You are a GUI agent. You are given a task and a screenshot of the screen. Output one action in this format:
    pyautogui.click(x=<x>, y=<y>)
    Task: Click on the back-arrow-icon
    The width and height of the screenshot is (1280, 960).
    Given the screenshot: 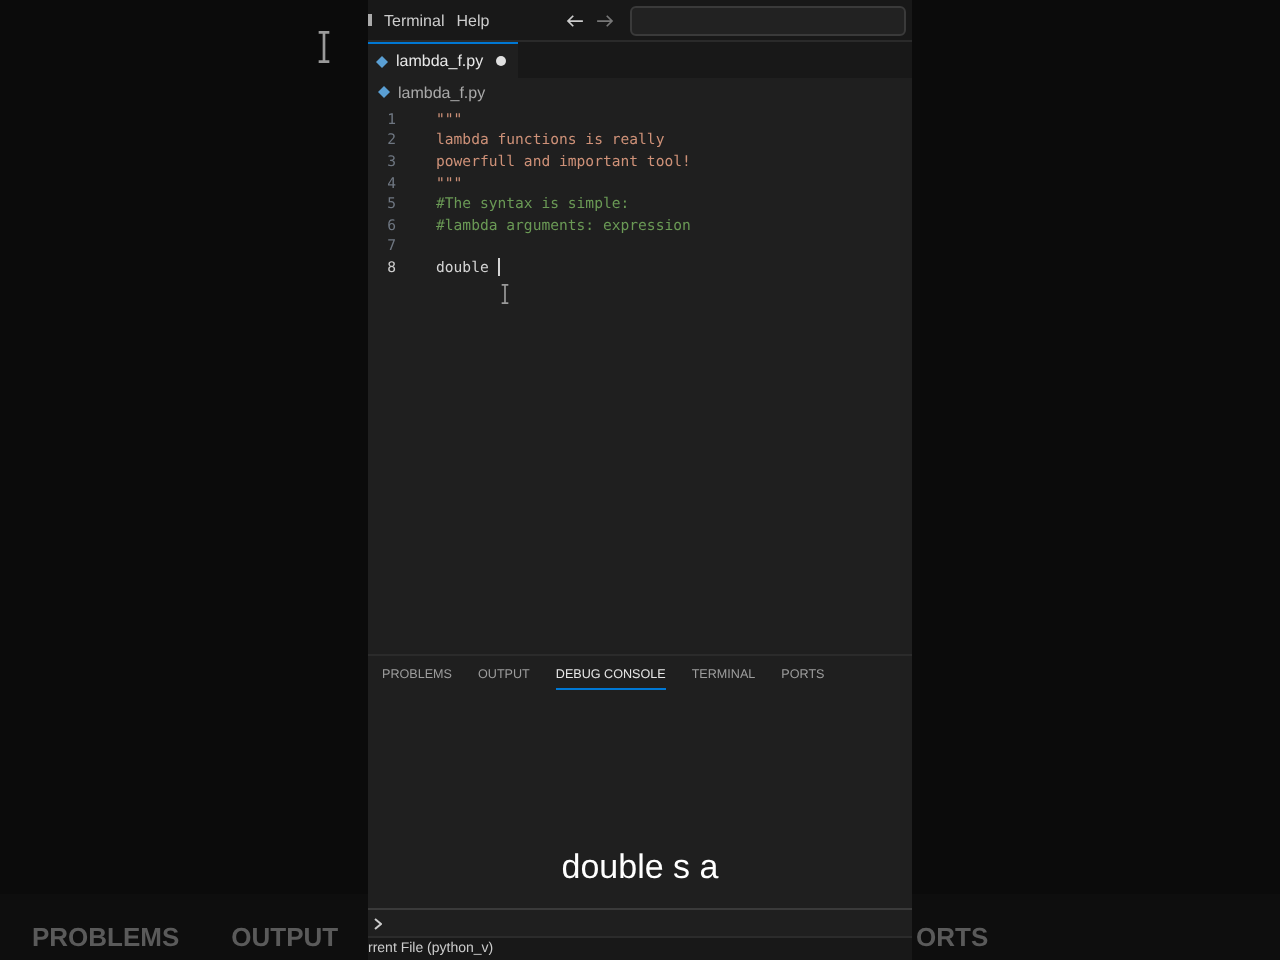 What is the action you would take?
    pyautogui.click(x=574, y=20)
    